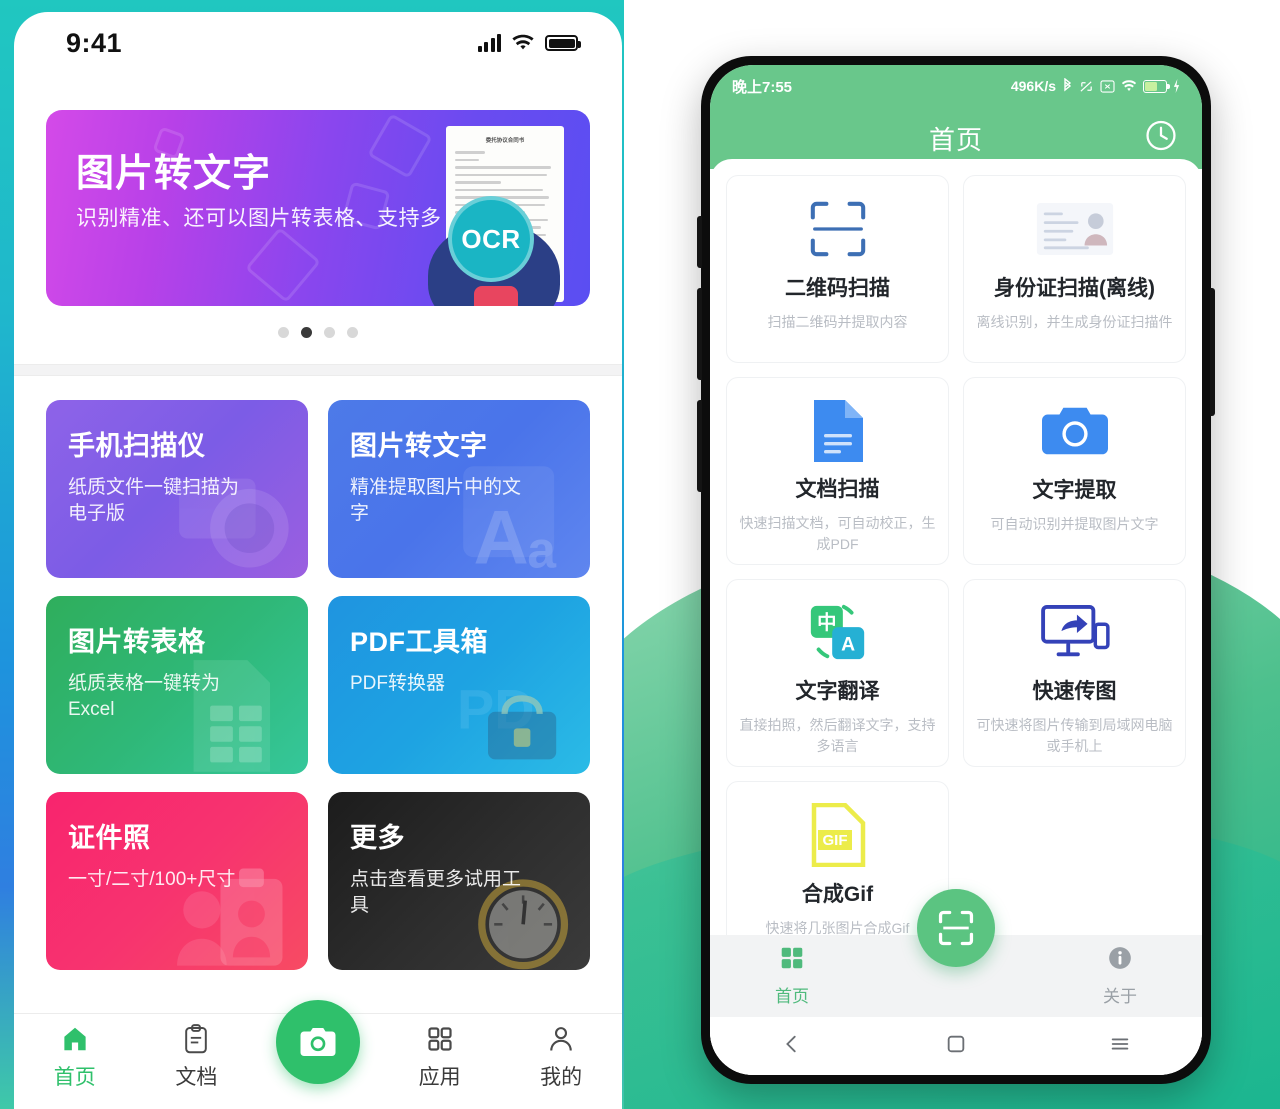 This screenshot has width=1280, height=1109. Describe the element at coordinates (75, 1039) in the screenshot. I see `home-icon` at that location.